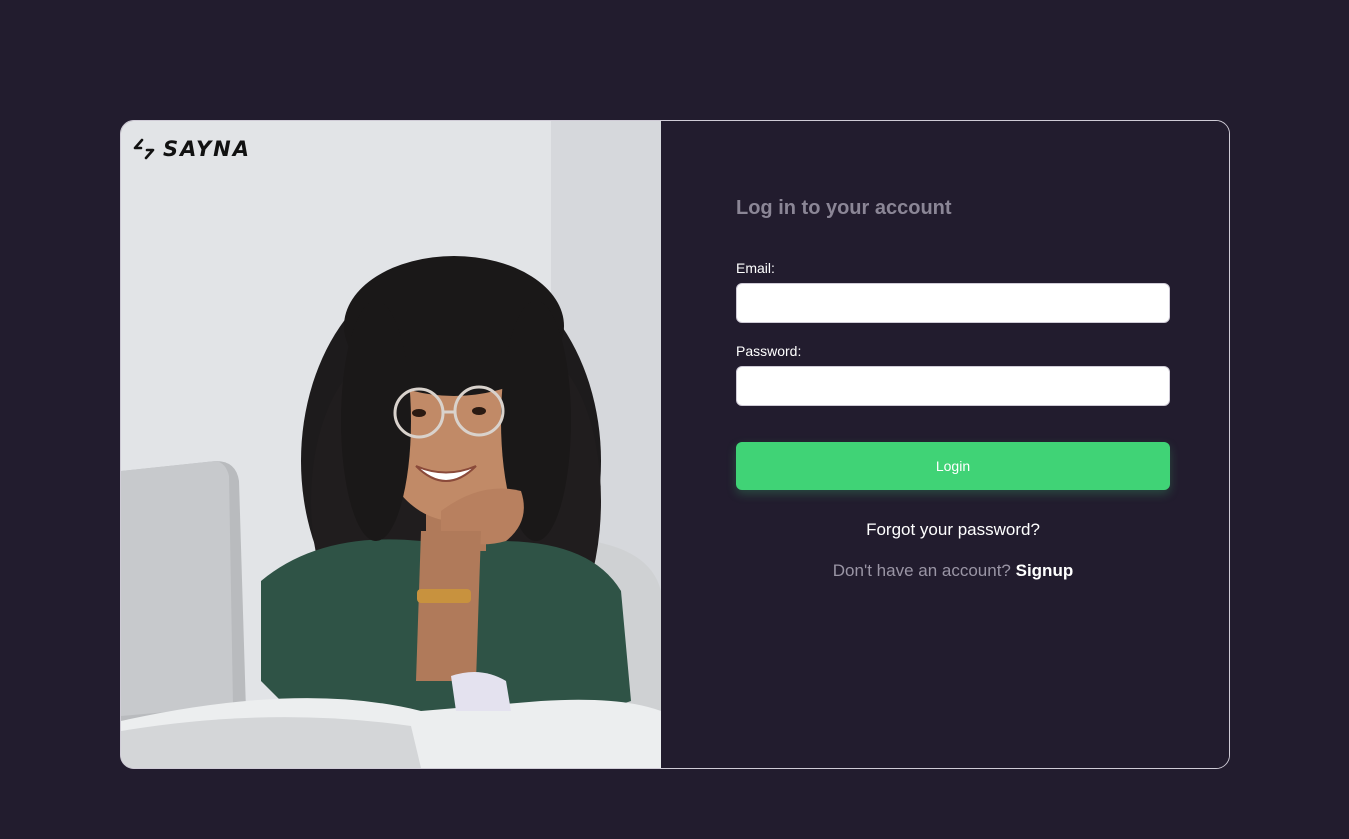 The image size is (1349, 839). What do you see at coordinates (953, 386) in the screenshot?
I see `password-field` at bounding box center [953, 386].